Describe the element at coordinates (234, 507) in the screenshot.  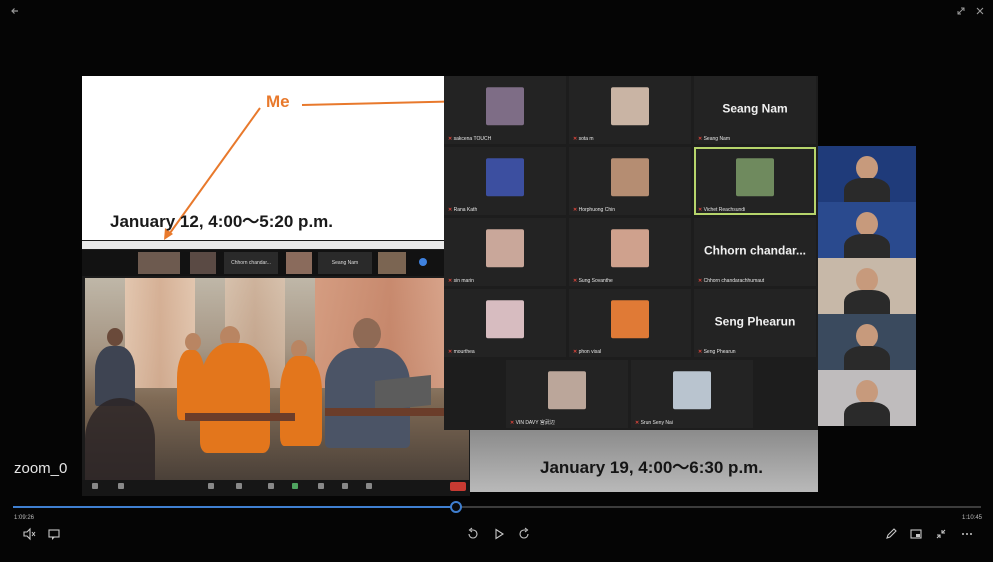
I see `seek-bar-progress` at that location.